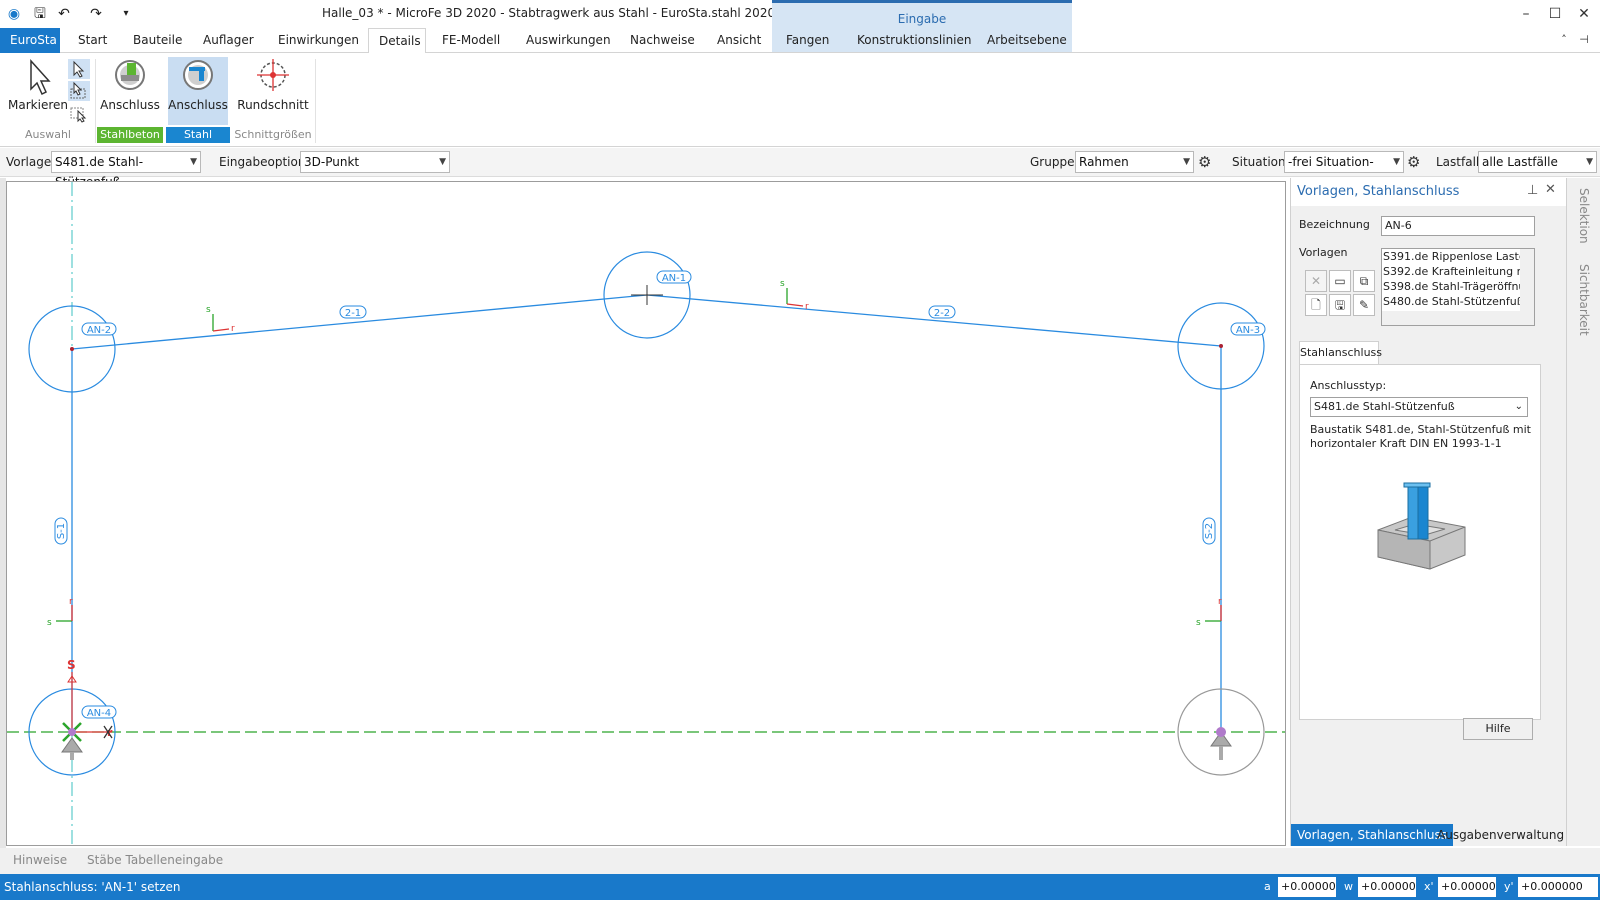 This screenshot has height=900, width=1600. Describe the element at coordinates (1267, 886) in the screenshot. I see `coord-label-a: a` at that location.